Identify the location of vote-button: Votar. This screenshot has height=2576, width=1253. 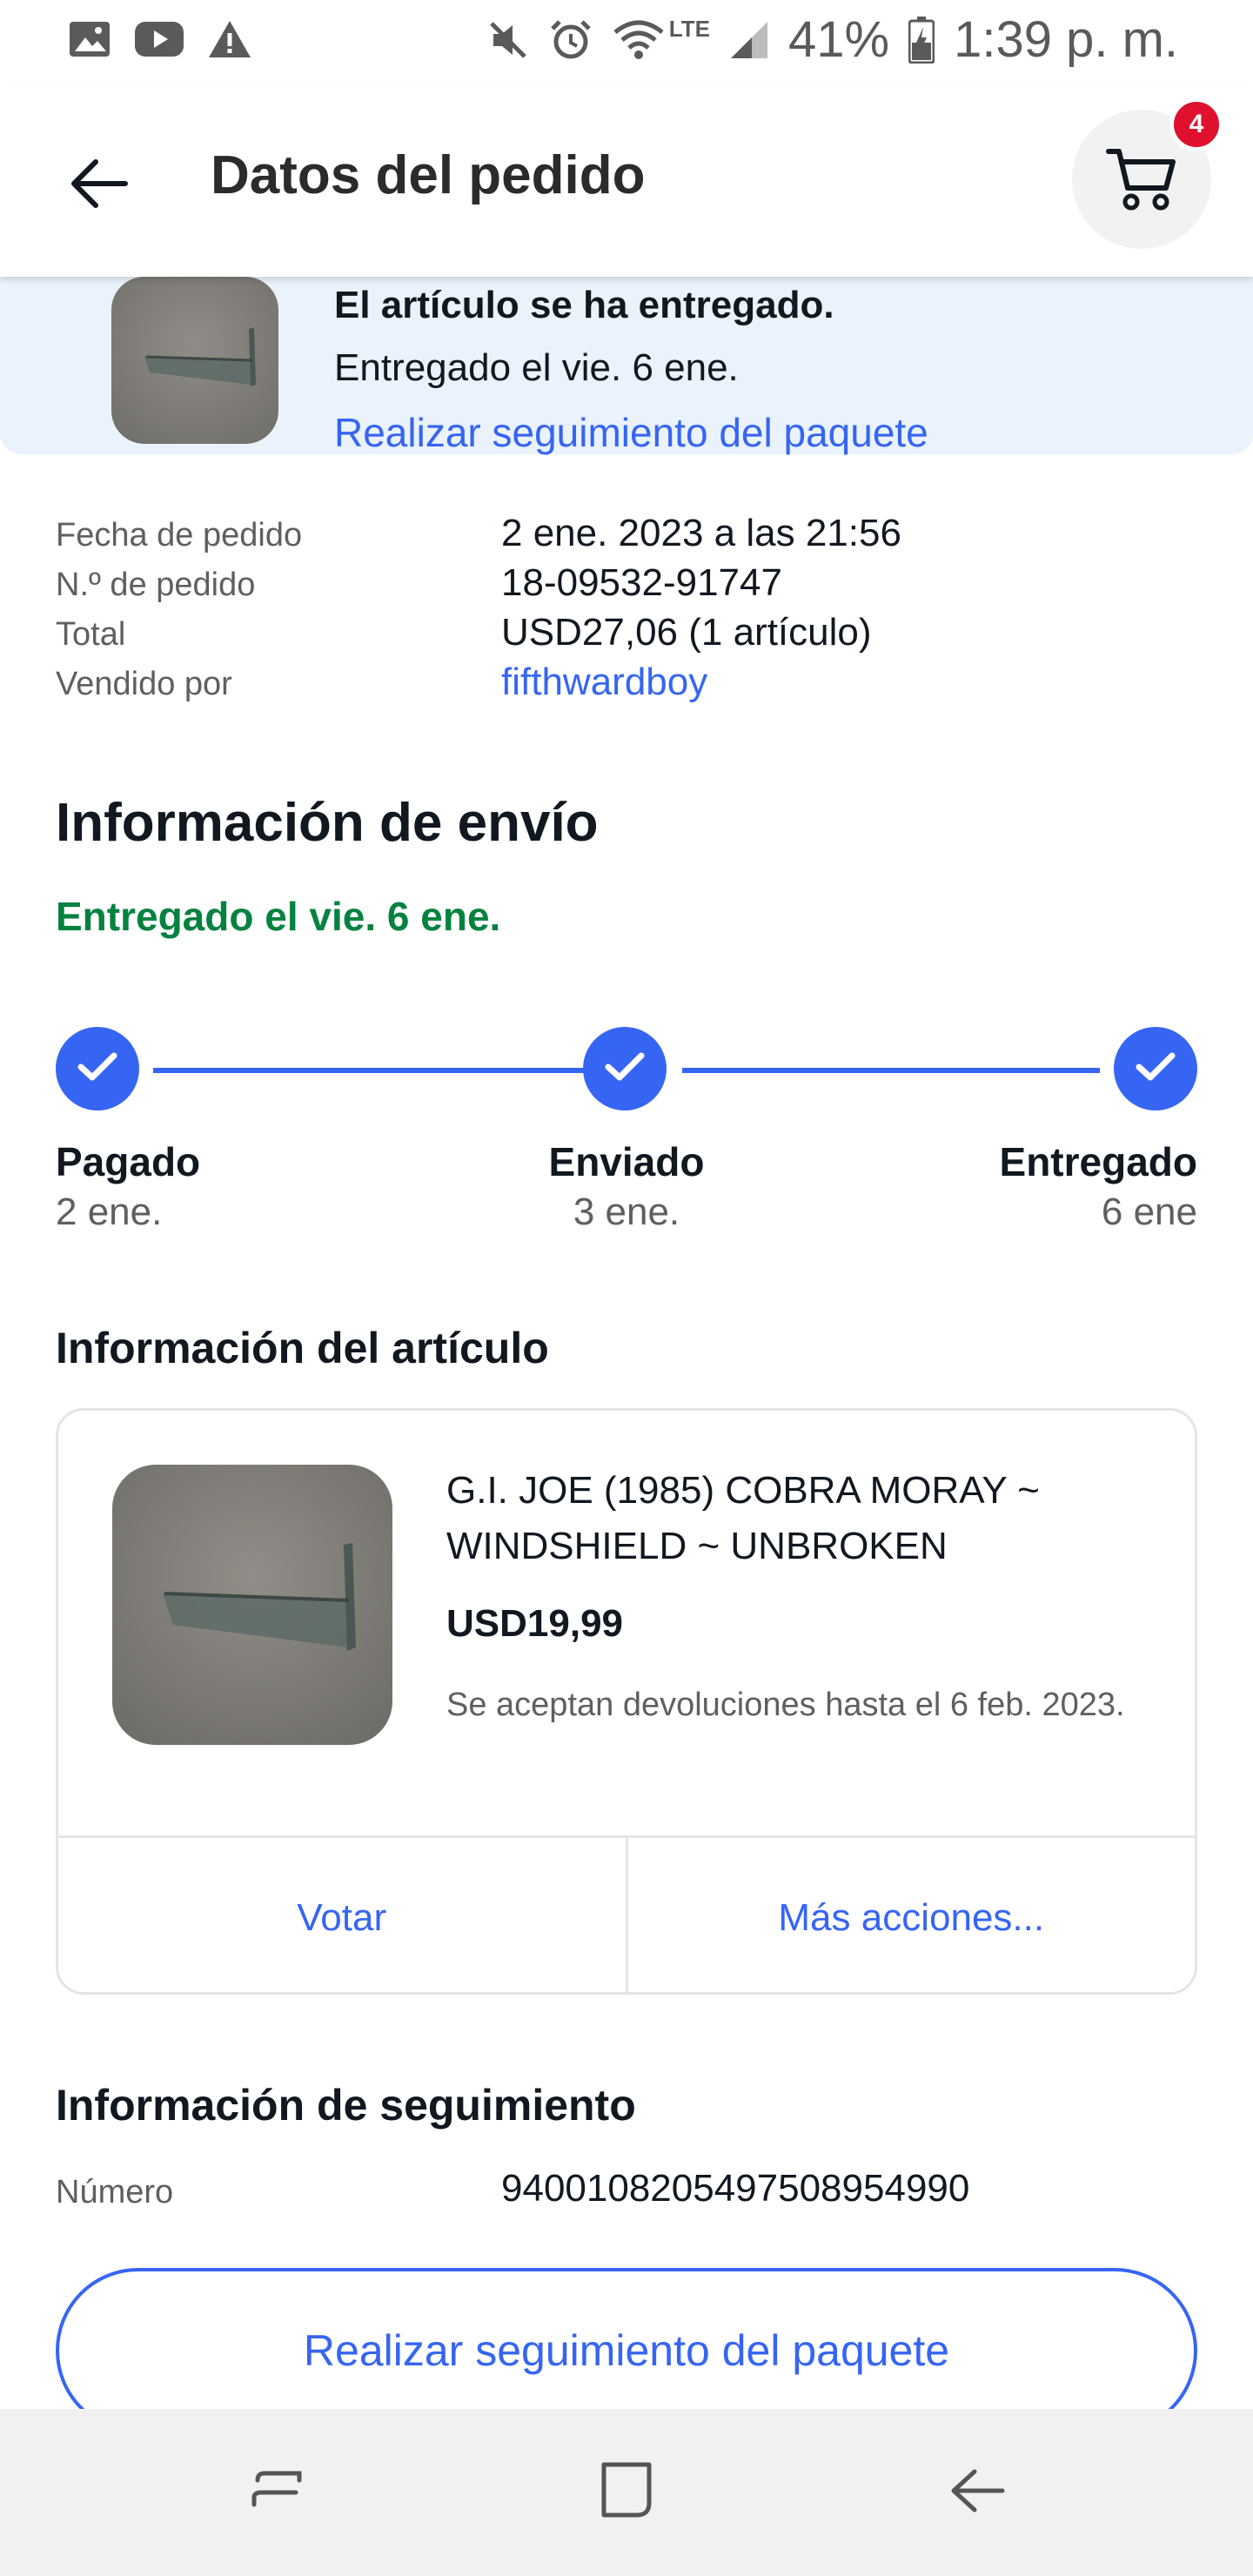
(342, 1915).